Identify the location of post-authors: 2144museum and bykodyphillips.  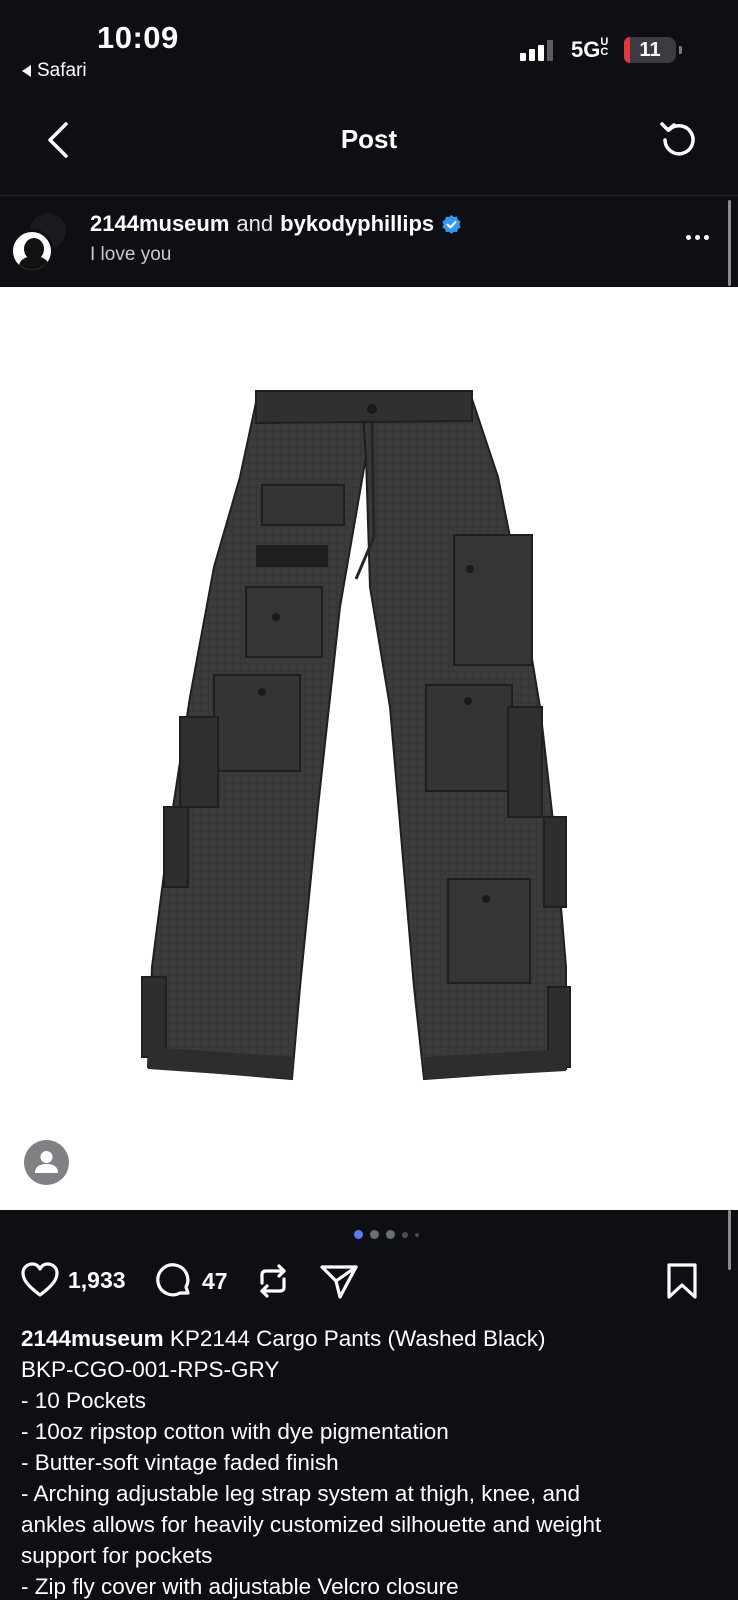
(276, 224).